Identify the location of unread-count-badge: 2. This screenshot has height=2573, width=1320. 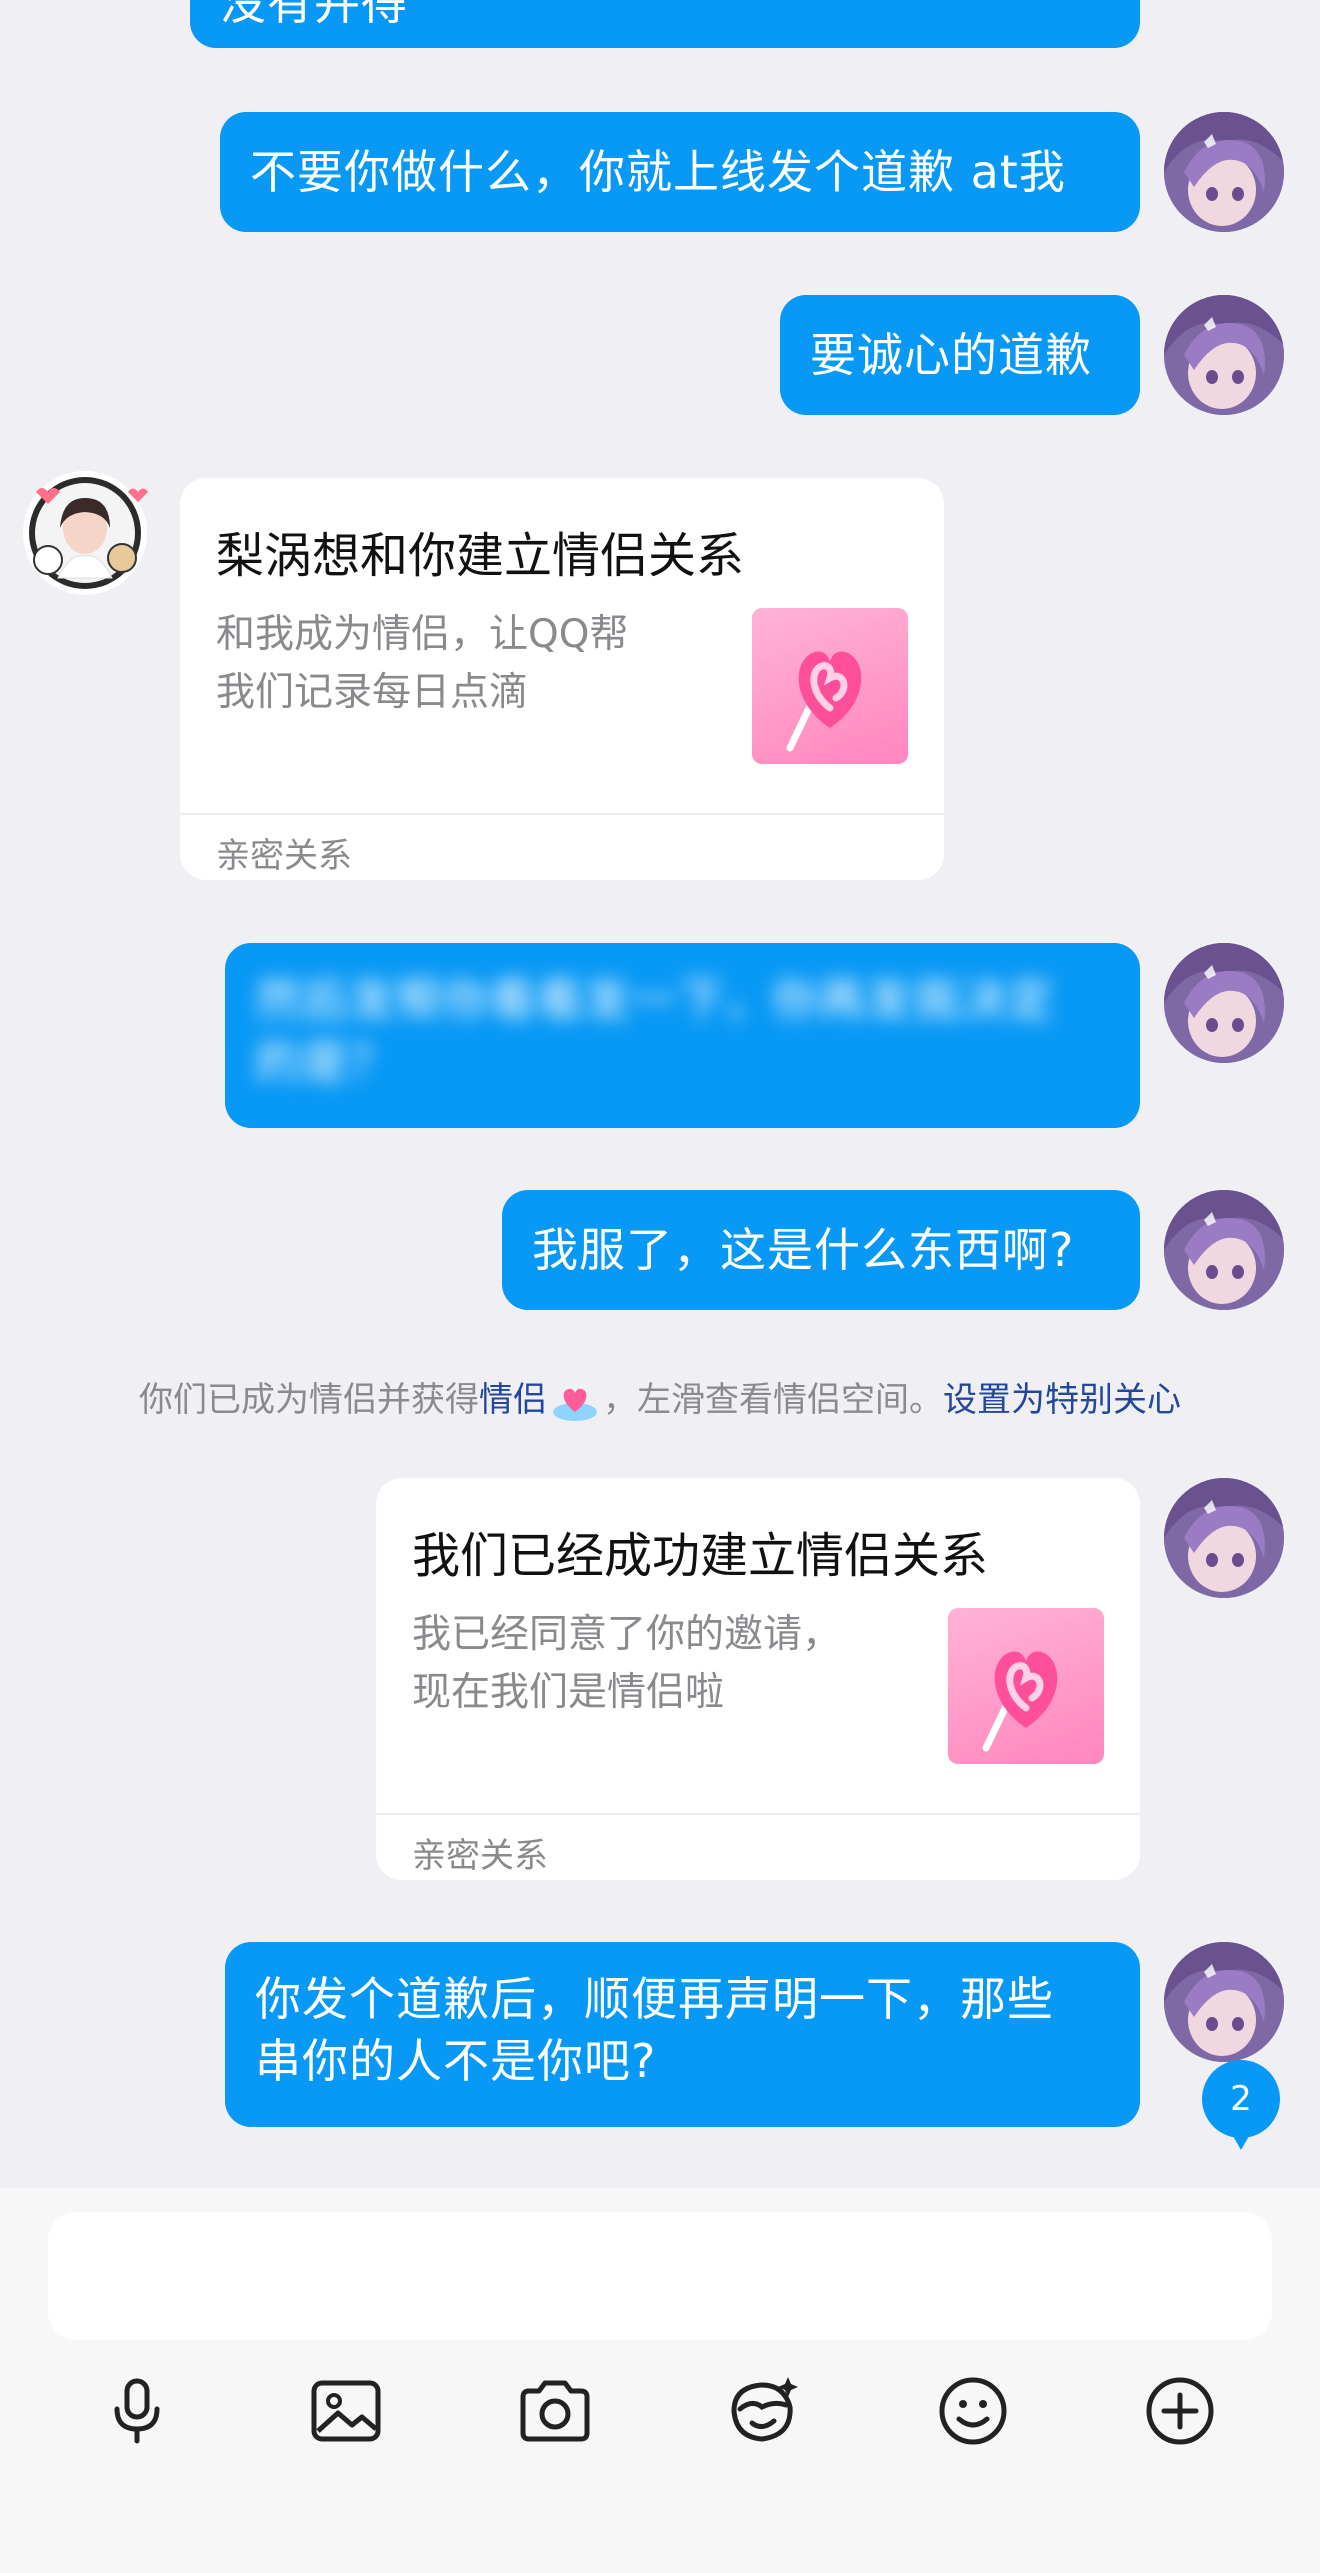
(1241, 2105).